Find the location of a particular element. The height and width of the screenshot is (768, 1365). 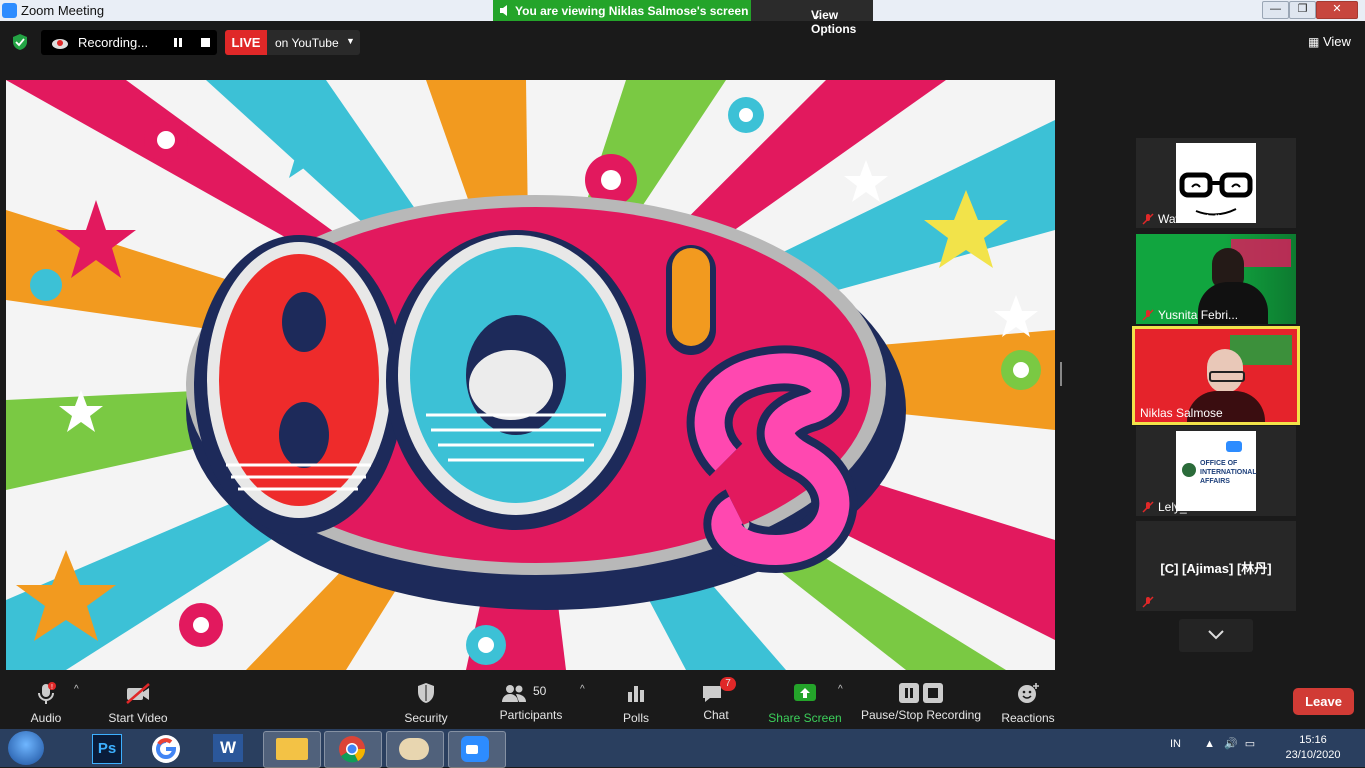

share-screen-icon is located at coordinates (805, 692).